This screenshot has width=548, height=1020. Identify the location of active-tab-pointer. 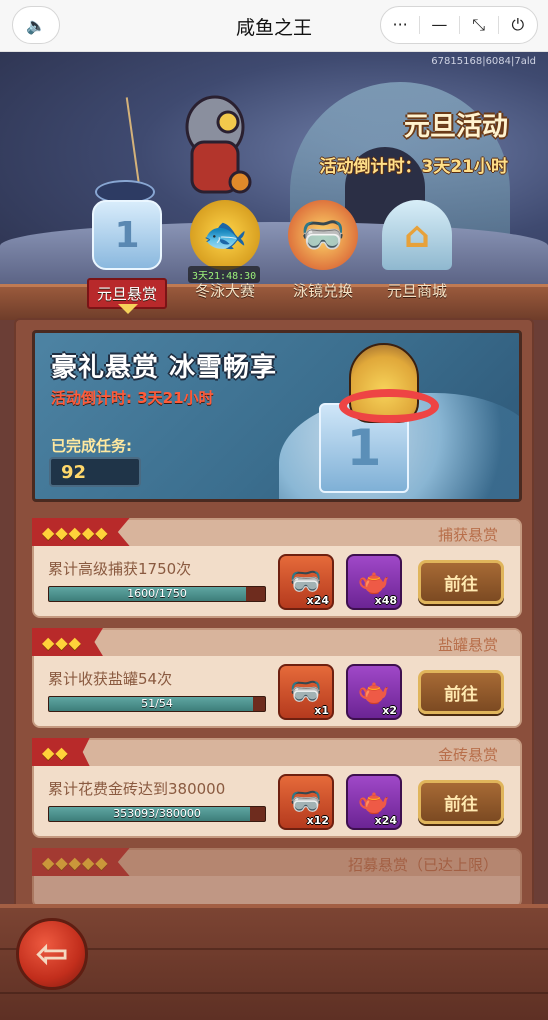
(128, 309).